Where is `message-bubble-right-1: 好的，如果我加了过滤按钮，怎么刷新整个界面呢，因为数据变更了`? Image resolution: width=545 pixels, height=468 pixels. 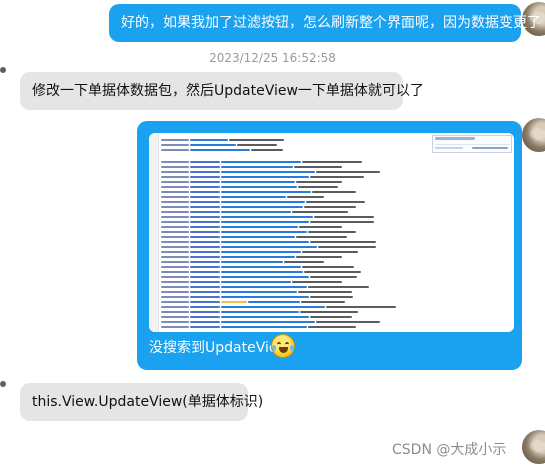 message-bubble-right-1: 好的，如果我加了过滤按钮，怎么刷新整个界面呢，因为数据变更了 is located at coordinates (325, 23).